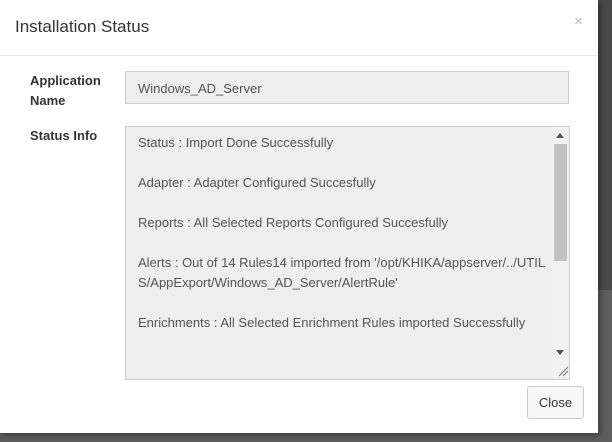 Image resolution: width=612 pixels, height=442 pixels. Describe the element at coordinates (560, 352) in the screenshot. I see `scroll-down-arrow-icon` at that location.